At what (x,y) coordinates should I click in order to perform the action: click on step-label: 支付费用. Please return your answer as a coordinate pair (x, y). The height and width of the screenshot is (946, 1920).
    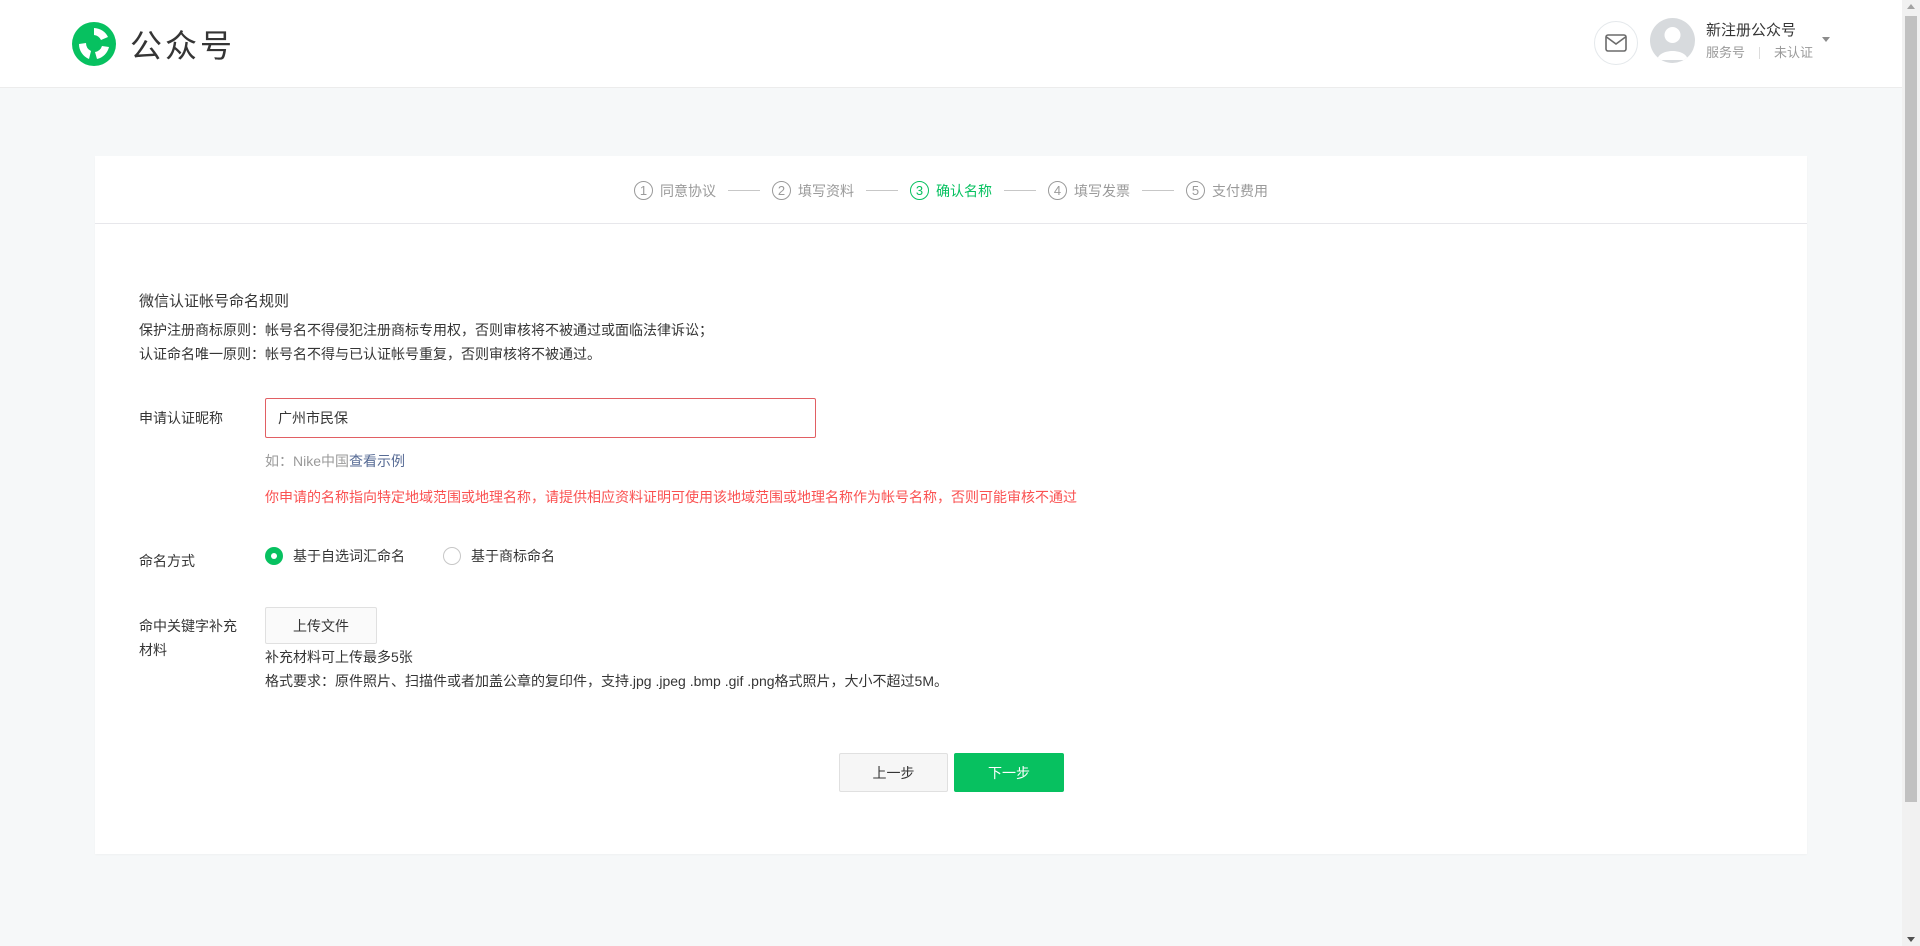
    Looking at the image, I should click on (1240, 190).